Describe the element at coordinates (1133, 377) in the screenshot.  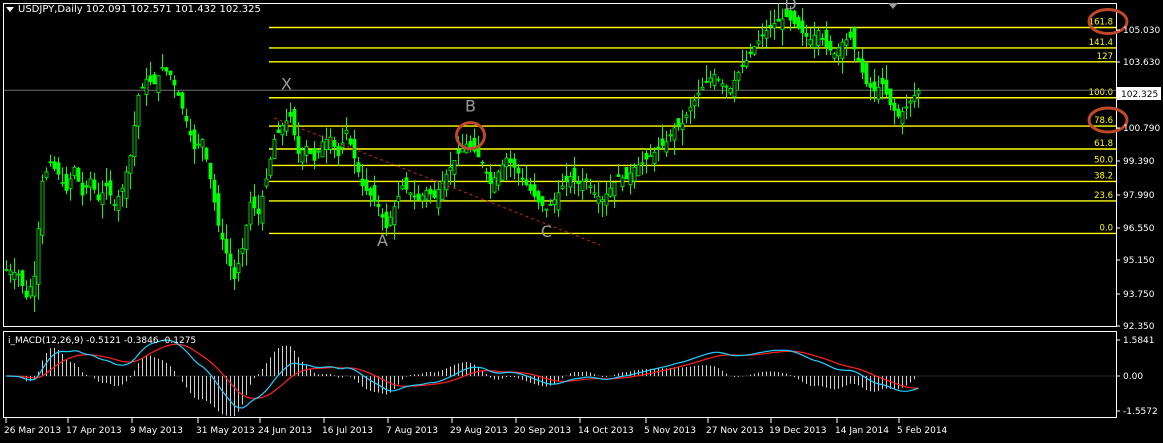
I see `macd-tick-label: 0.00` at that location.